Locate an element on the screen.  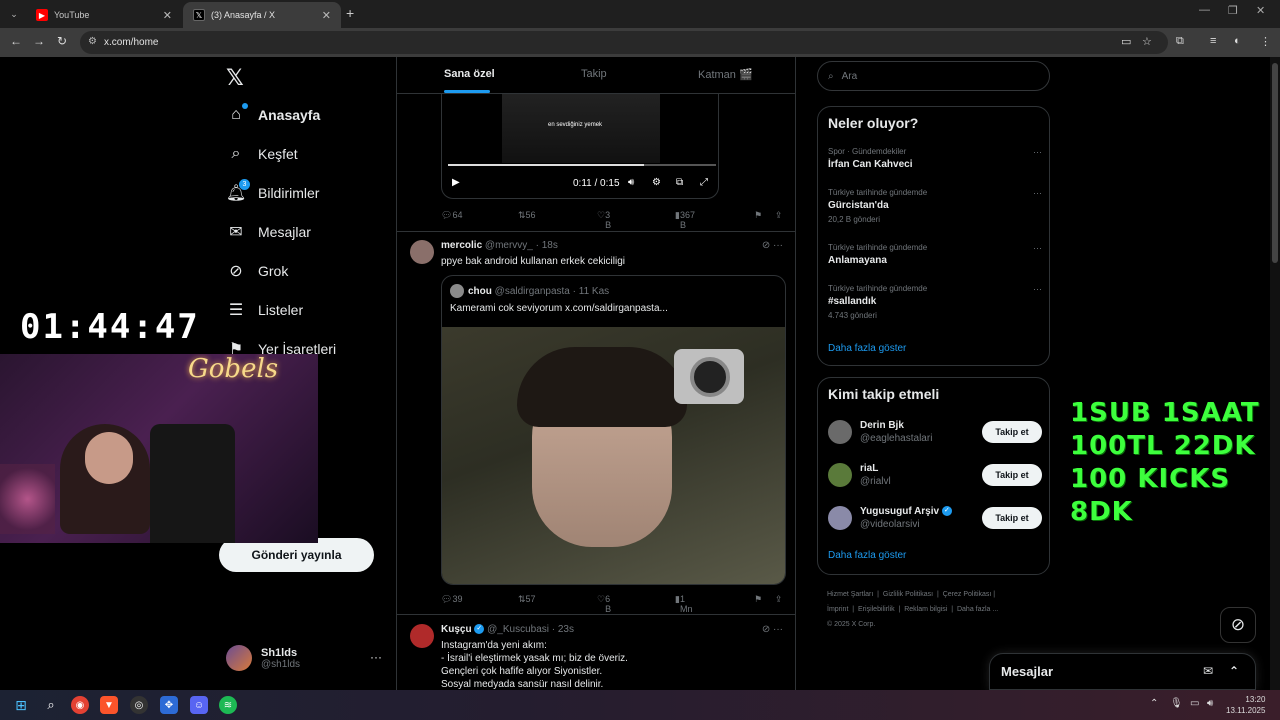
address-bar: ⚙ x.com/home is located at coordinates (624, 42).